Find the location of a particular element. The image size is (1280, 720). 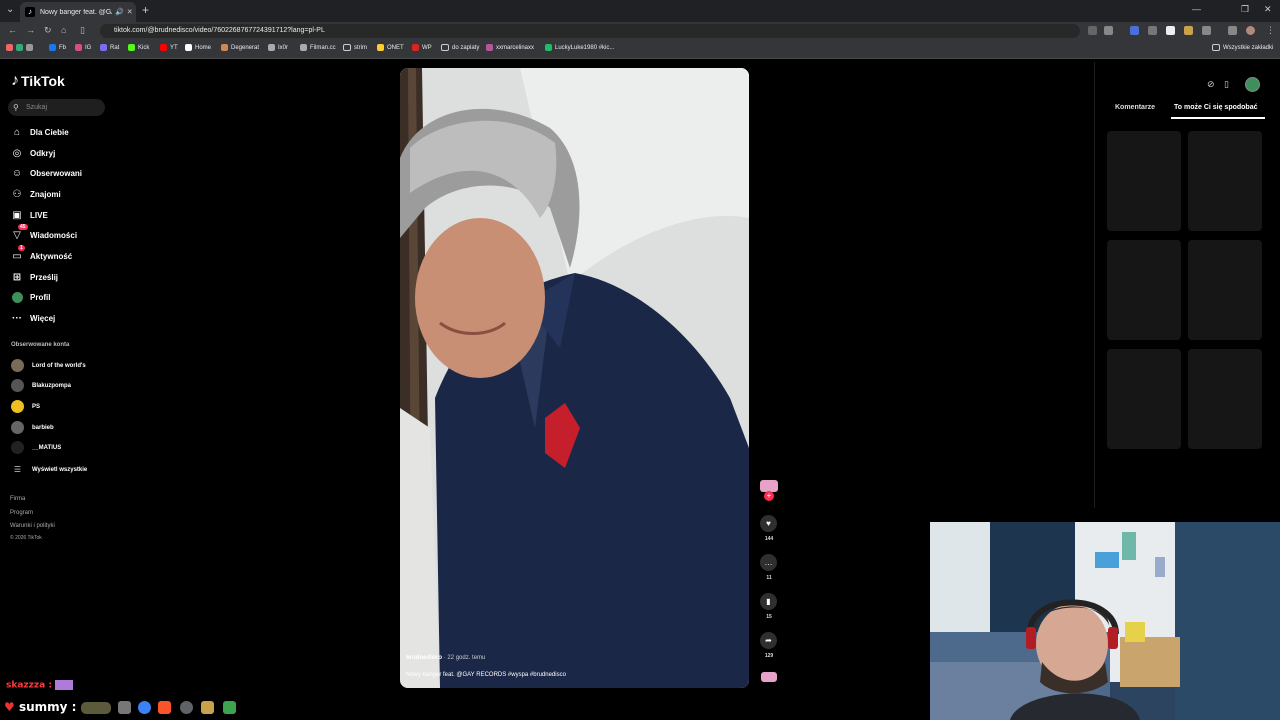

video-author: brudnedisco is located at coordinates (424, 658).